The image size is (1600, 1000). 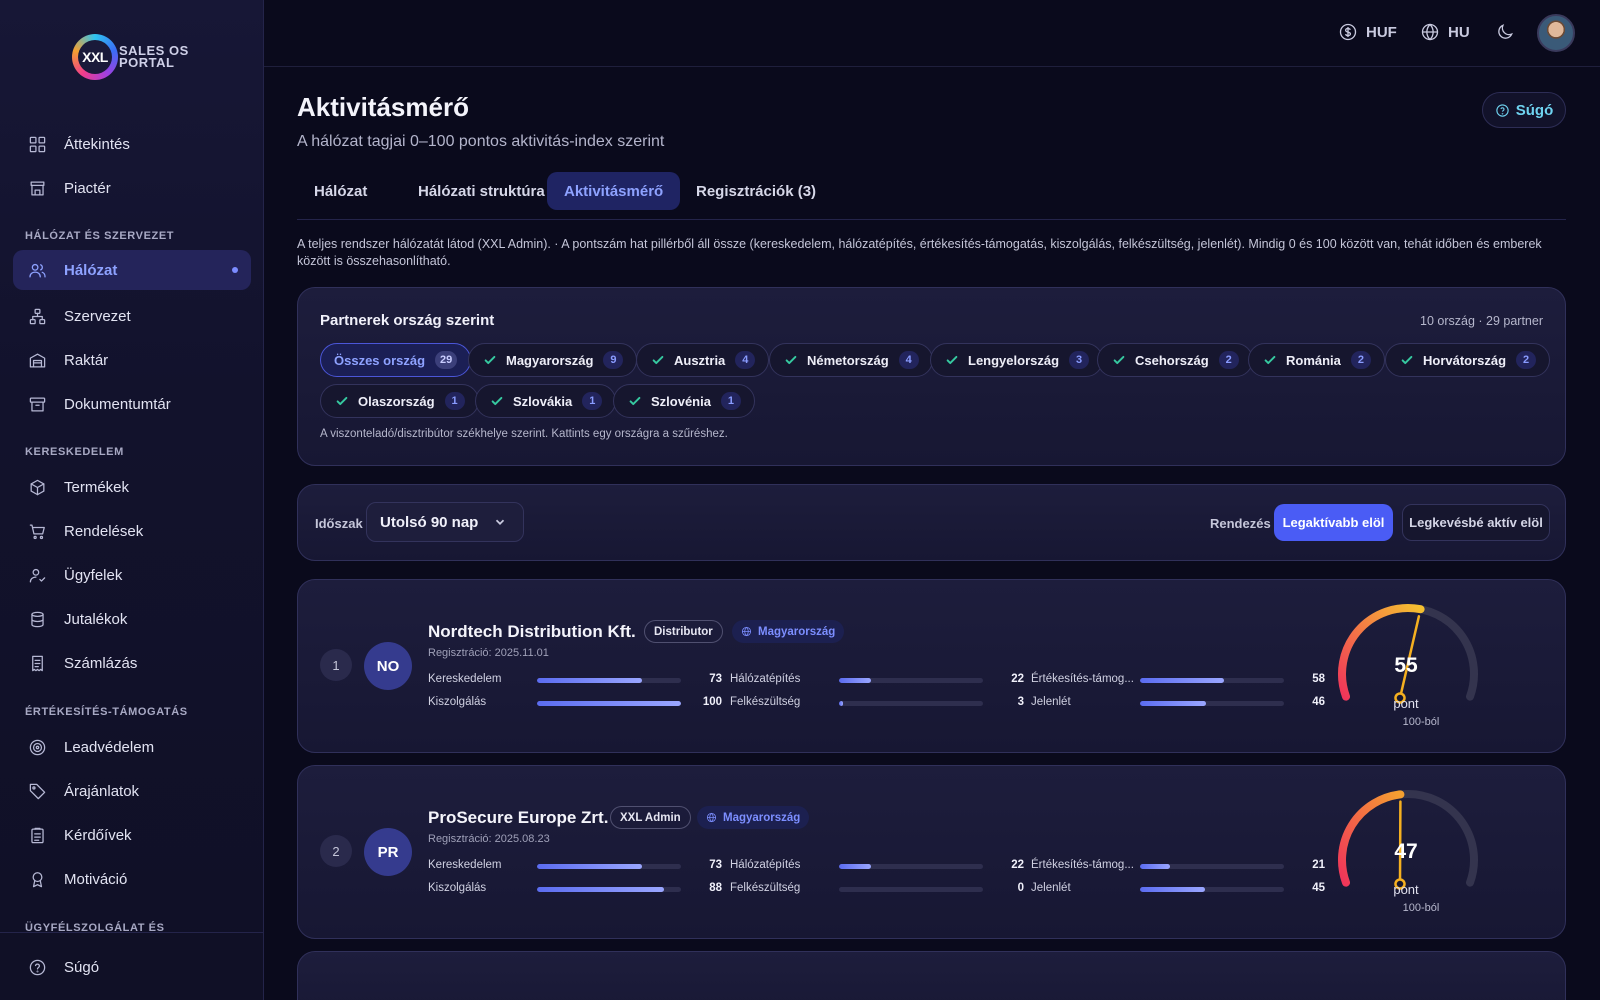 I want to click on sidebar-item-lead-protection: Leadvédelem, so click(x=132, y=747).